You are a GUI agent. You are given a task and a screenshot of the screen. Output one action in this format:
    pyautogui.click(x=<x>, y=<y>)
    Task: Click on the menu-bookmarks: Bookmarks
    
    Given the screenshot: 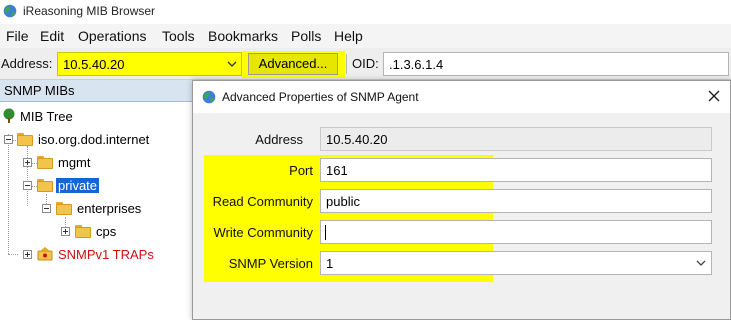 What is the action you would take?
    pyautogui.click(x=243, y=36)
    